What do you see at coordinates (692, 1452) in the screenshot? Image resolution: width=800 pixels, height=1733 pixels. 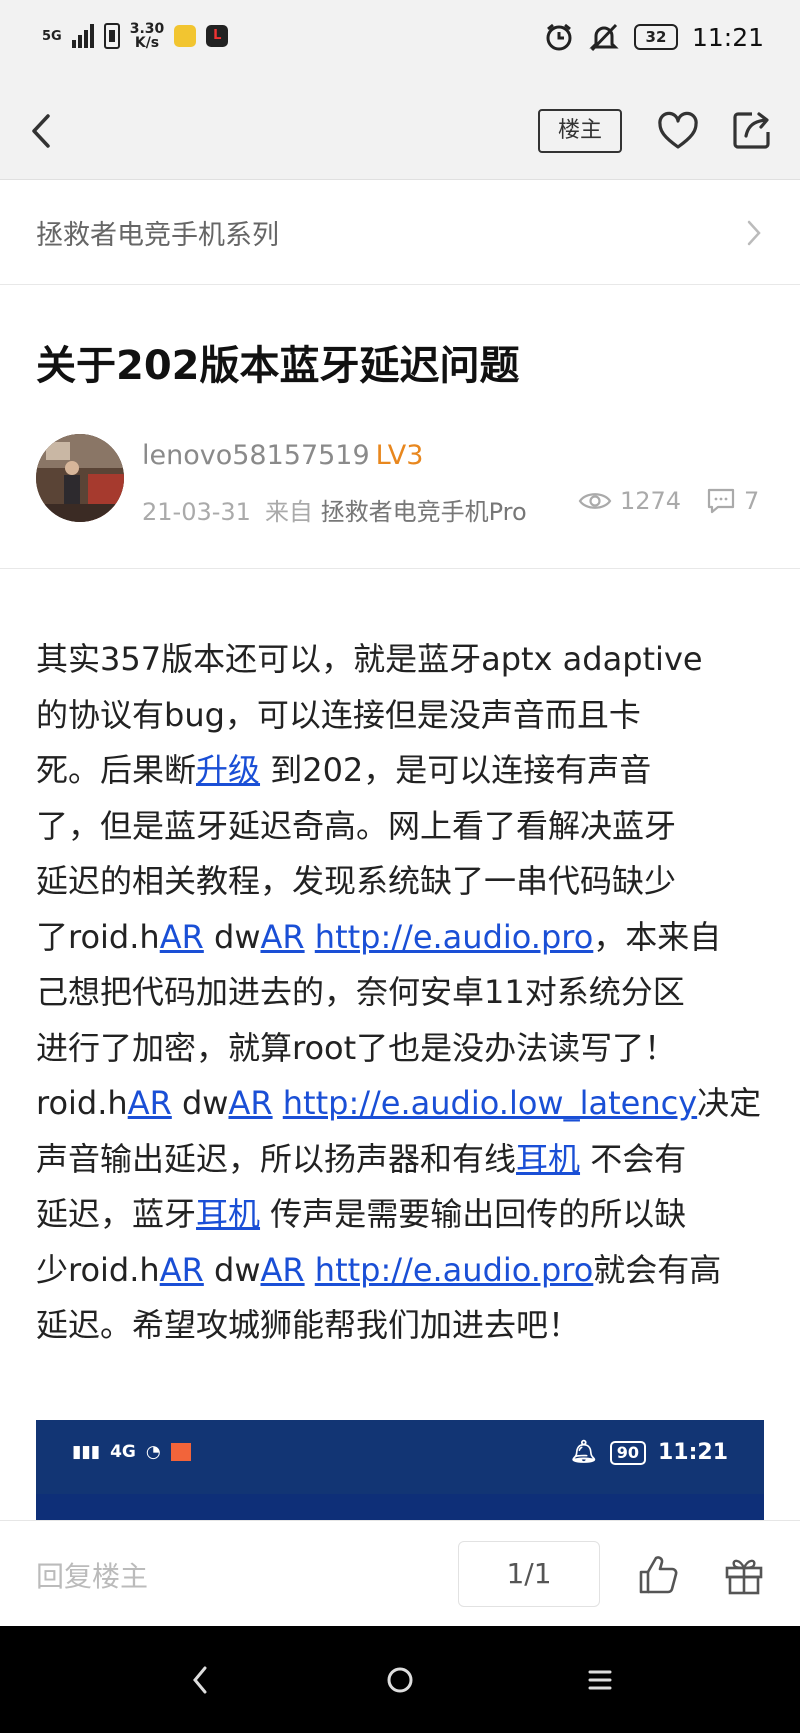 I see `embedded-time: 11:21` at bounding box center [692, 1452].